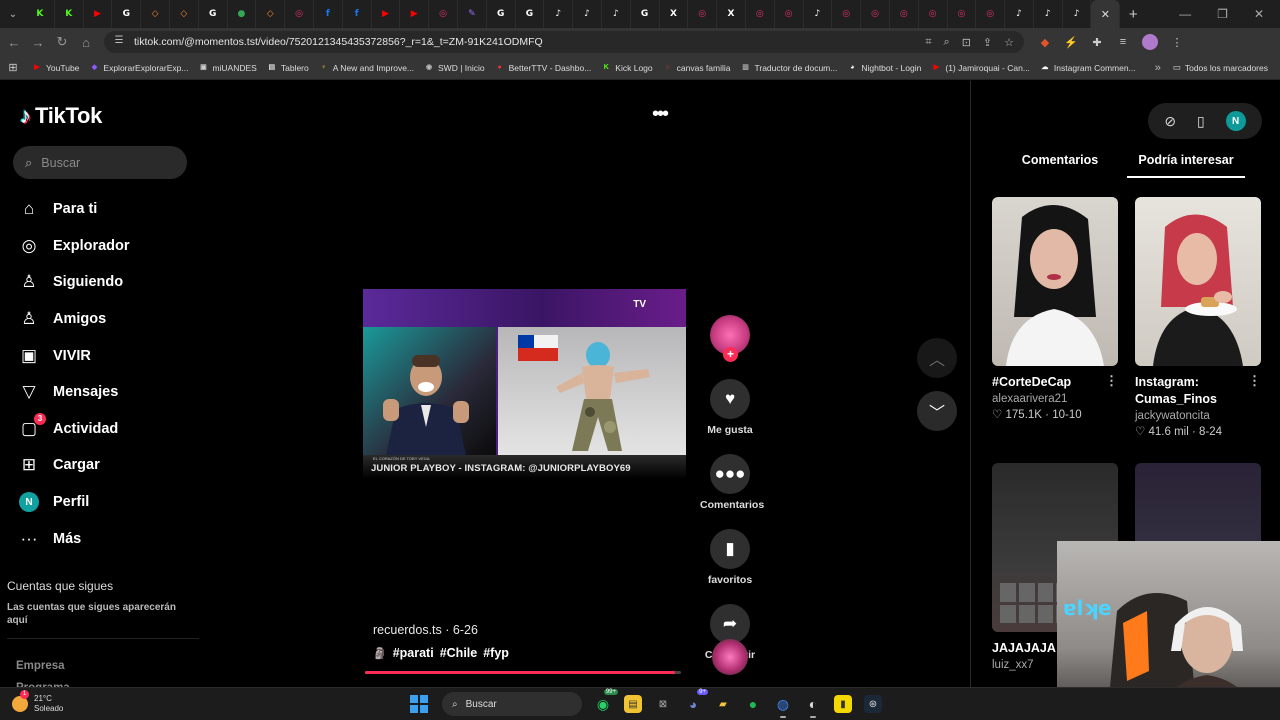  I want to click on card-user: alexaarivera21, so click(1055, 399).